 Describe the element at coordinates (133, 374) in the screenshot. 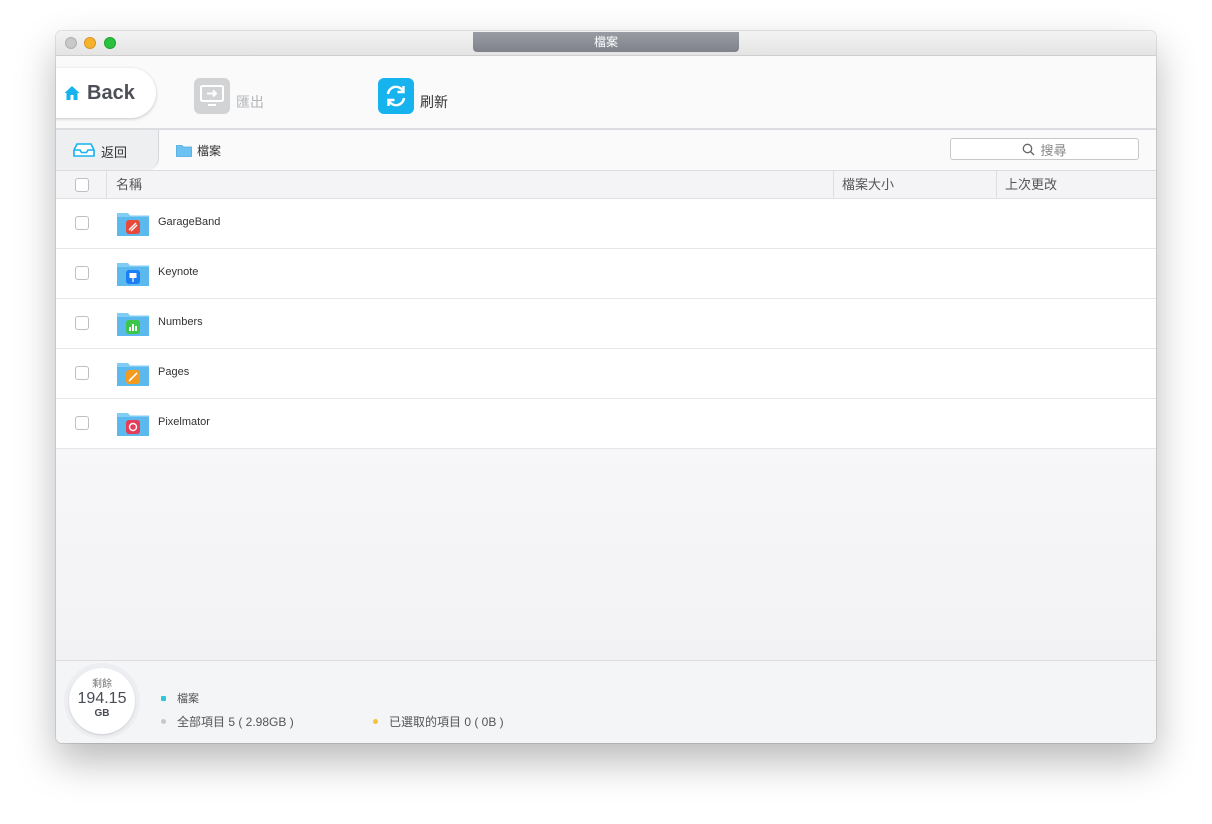

I see `pages-icon` at that location.